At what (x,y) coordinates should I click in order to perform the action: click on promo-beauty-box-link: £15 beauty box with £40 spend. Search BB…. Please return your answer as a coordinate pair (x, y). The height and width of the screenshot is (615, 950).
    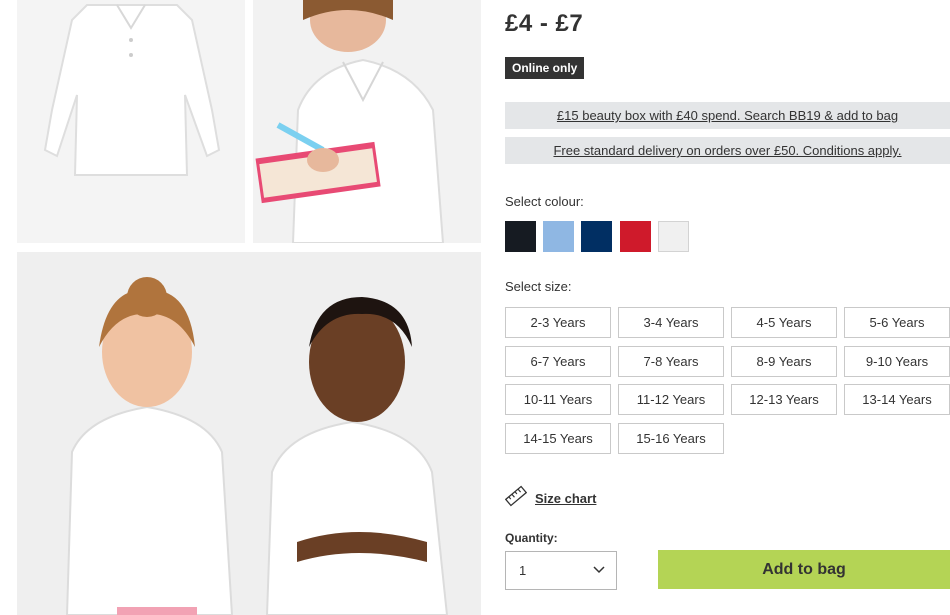
    Looking at the image, I should click on (727, 115).